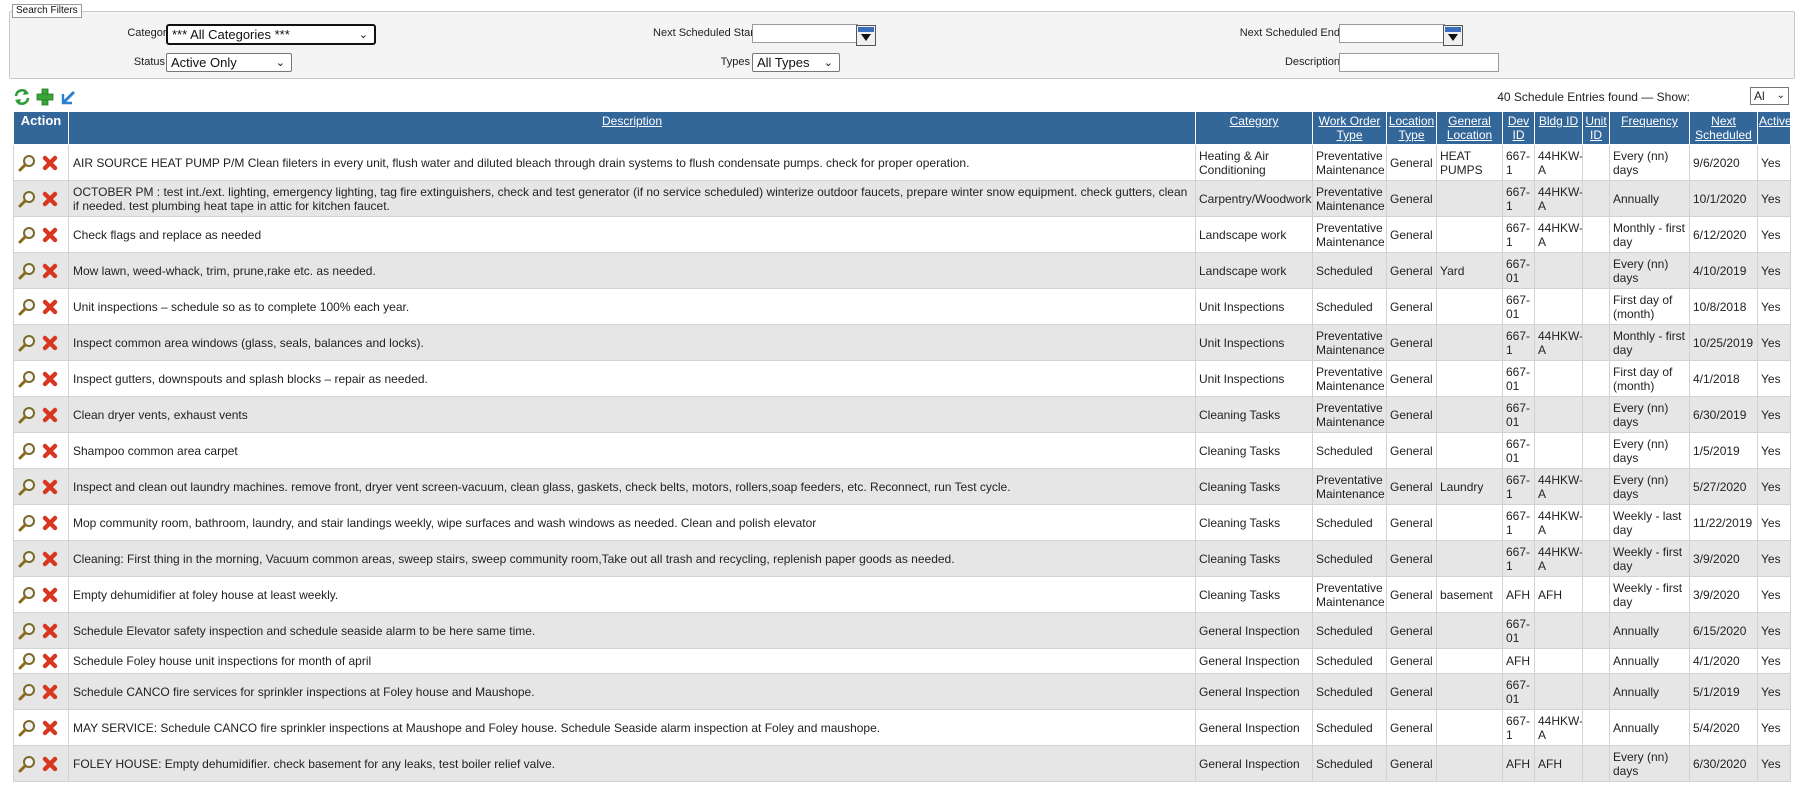 This screenshot has width=1803, height=791. I want to click on cell-frequency: Weekly - last day, so click(1649, 522).